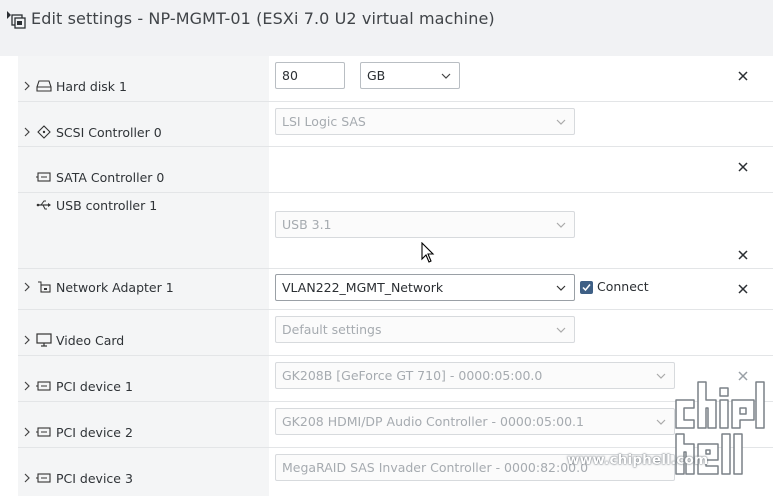 The height and width of the screenshot is (496, 773). What do you see at coordinates (94, 478) in the screenshot?
I see `pci-device-3-label: PCI device 3` at bounding box center [94, 478].